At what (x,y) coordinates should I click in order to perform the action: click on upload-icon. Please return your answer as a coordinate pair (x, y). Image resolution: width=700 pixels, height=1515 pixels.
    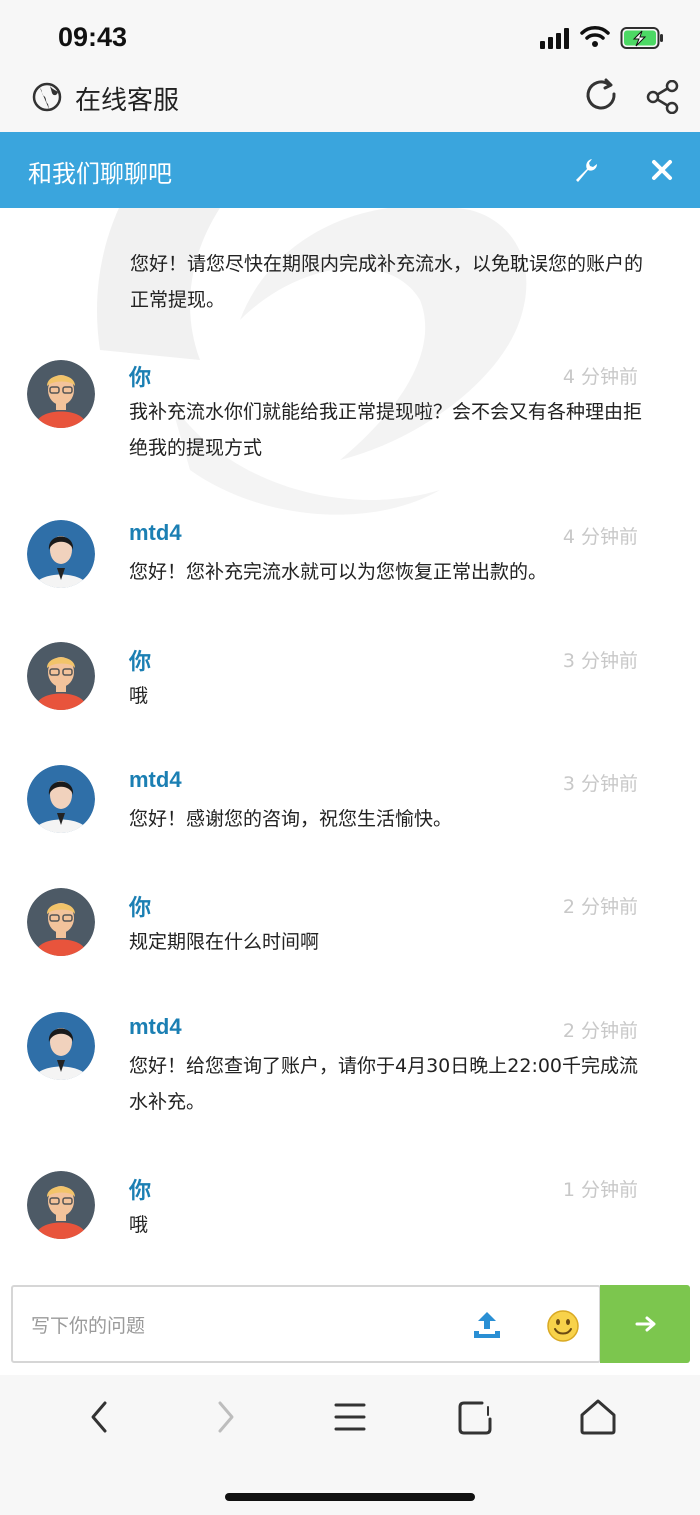
    Looking at the image, I should click on (487, 1325).